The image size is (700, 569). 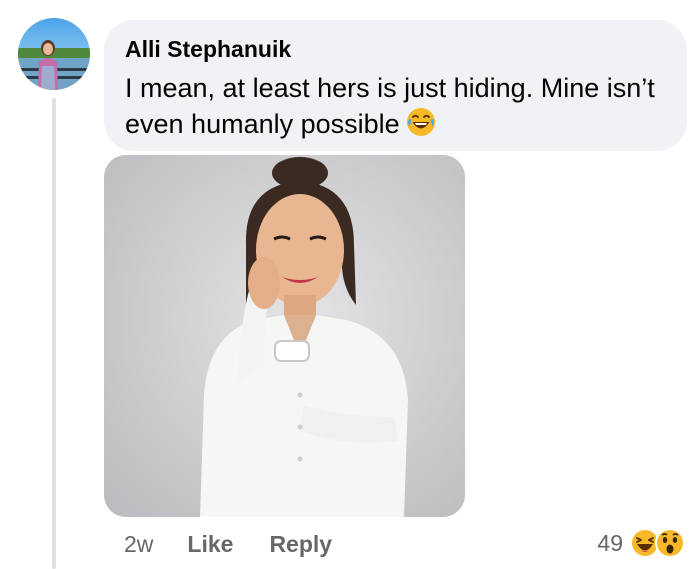 I want to click on avatar, so click(x=54, y=54).